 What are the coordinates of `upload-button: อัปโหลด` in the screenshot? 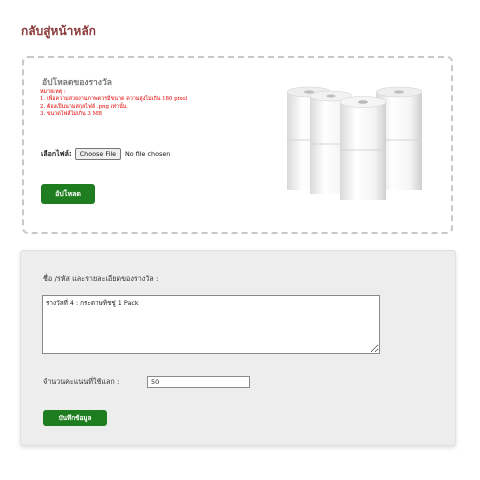 It's located at (68, 194).